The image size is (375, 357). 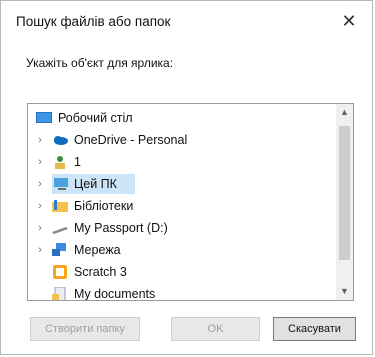 I want to click on tree-item-label: My Passport (D:), so click(x=121, y=228).